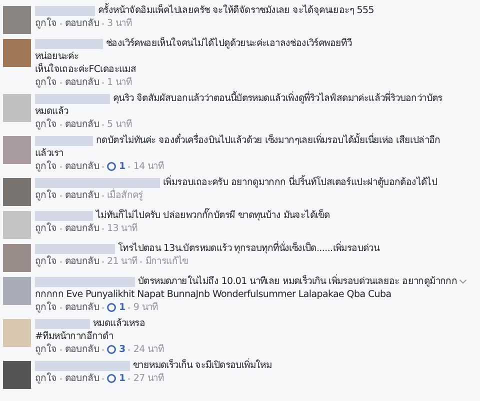 The width and height of the screenshot is (480, 401). I want to click on comment-text: บัตรหมดภายในไม่ถึง 10.01 นาทีเลย หมดเร็วเกิน เพิ่มรอบด่วนเลยอะ อยากดูม้ากกก, so click(298, 281).